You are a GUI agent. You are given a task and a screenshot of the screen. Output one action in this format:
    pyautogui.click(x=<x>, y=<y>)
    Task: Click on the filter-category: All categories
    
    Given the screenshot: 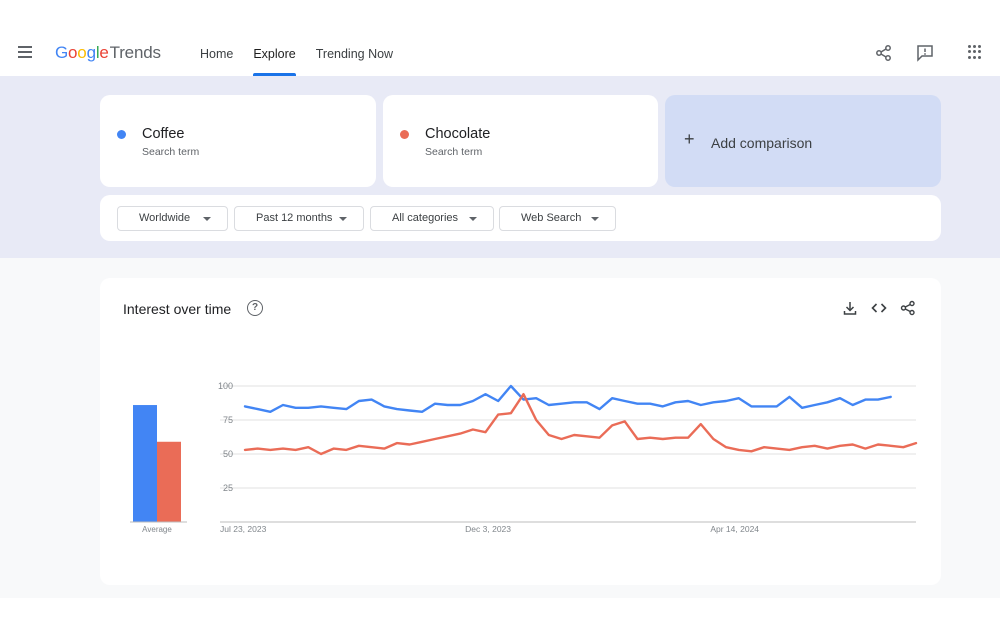 What is the action you would take?
    pyautogui.click(x=432, y=218)
    